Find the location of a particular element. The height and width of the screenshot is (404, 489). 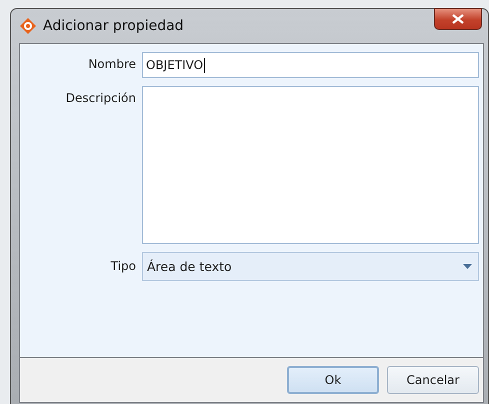

input-field: OBJETIVO is located at coordinates (310, 65).